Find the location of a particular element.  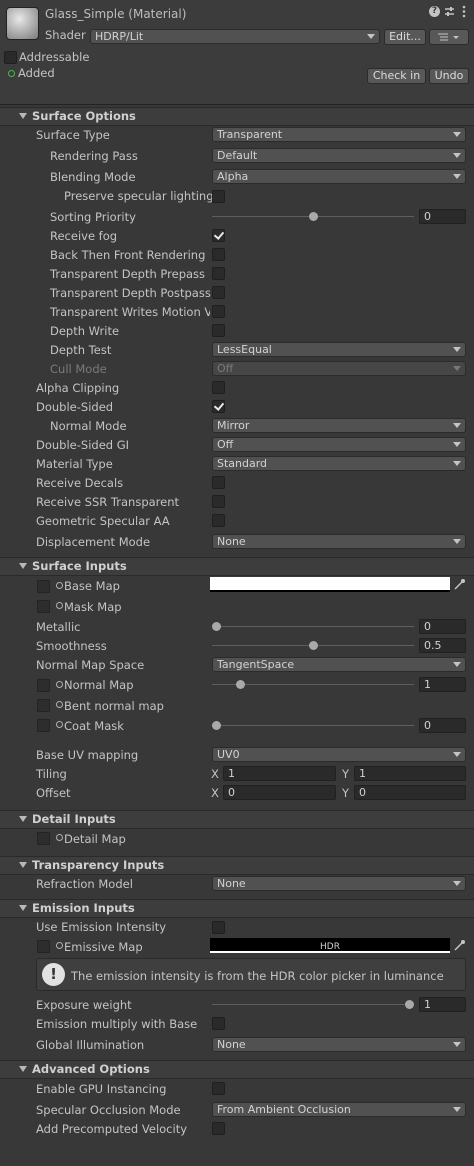

mask-map-label: Mask Map is located at coordinates (93, 607).